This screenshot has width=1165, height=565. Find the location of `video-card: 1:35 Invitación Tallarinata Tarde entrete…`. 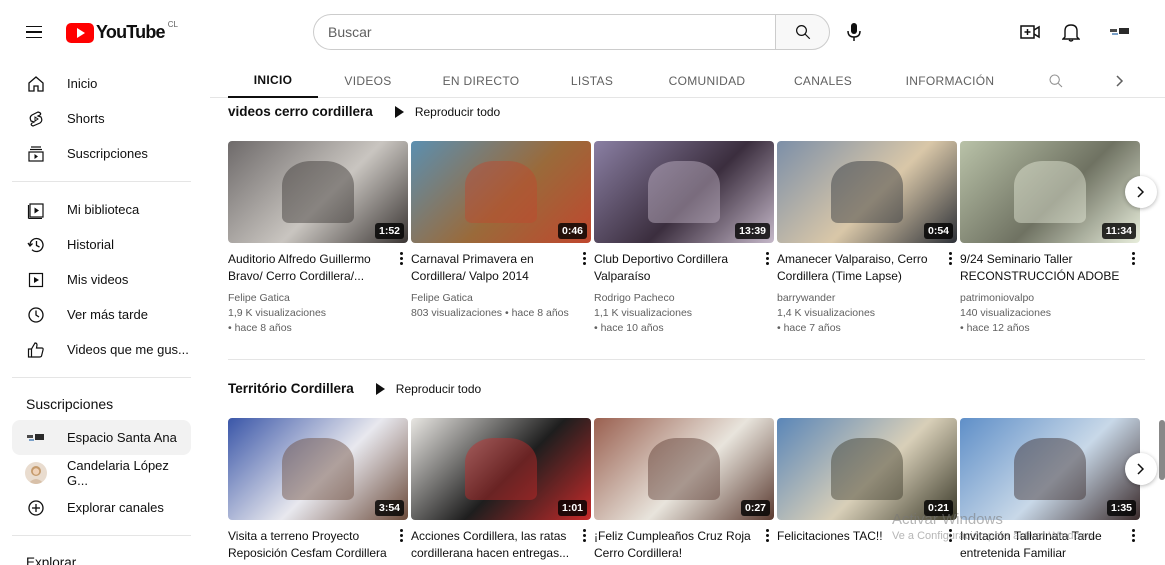

video-card: 1:35 Invitación Tallarinata Tarde entrete… is located at coordinates (1050, 491).